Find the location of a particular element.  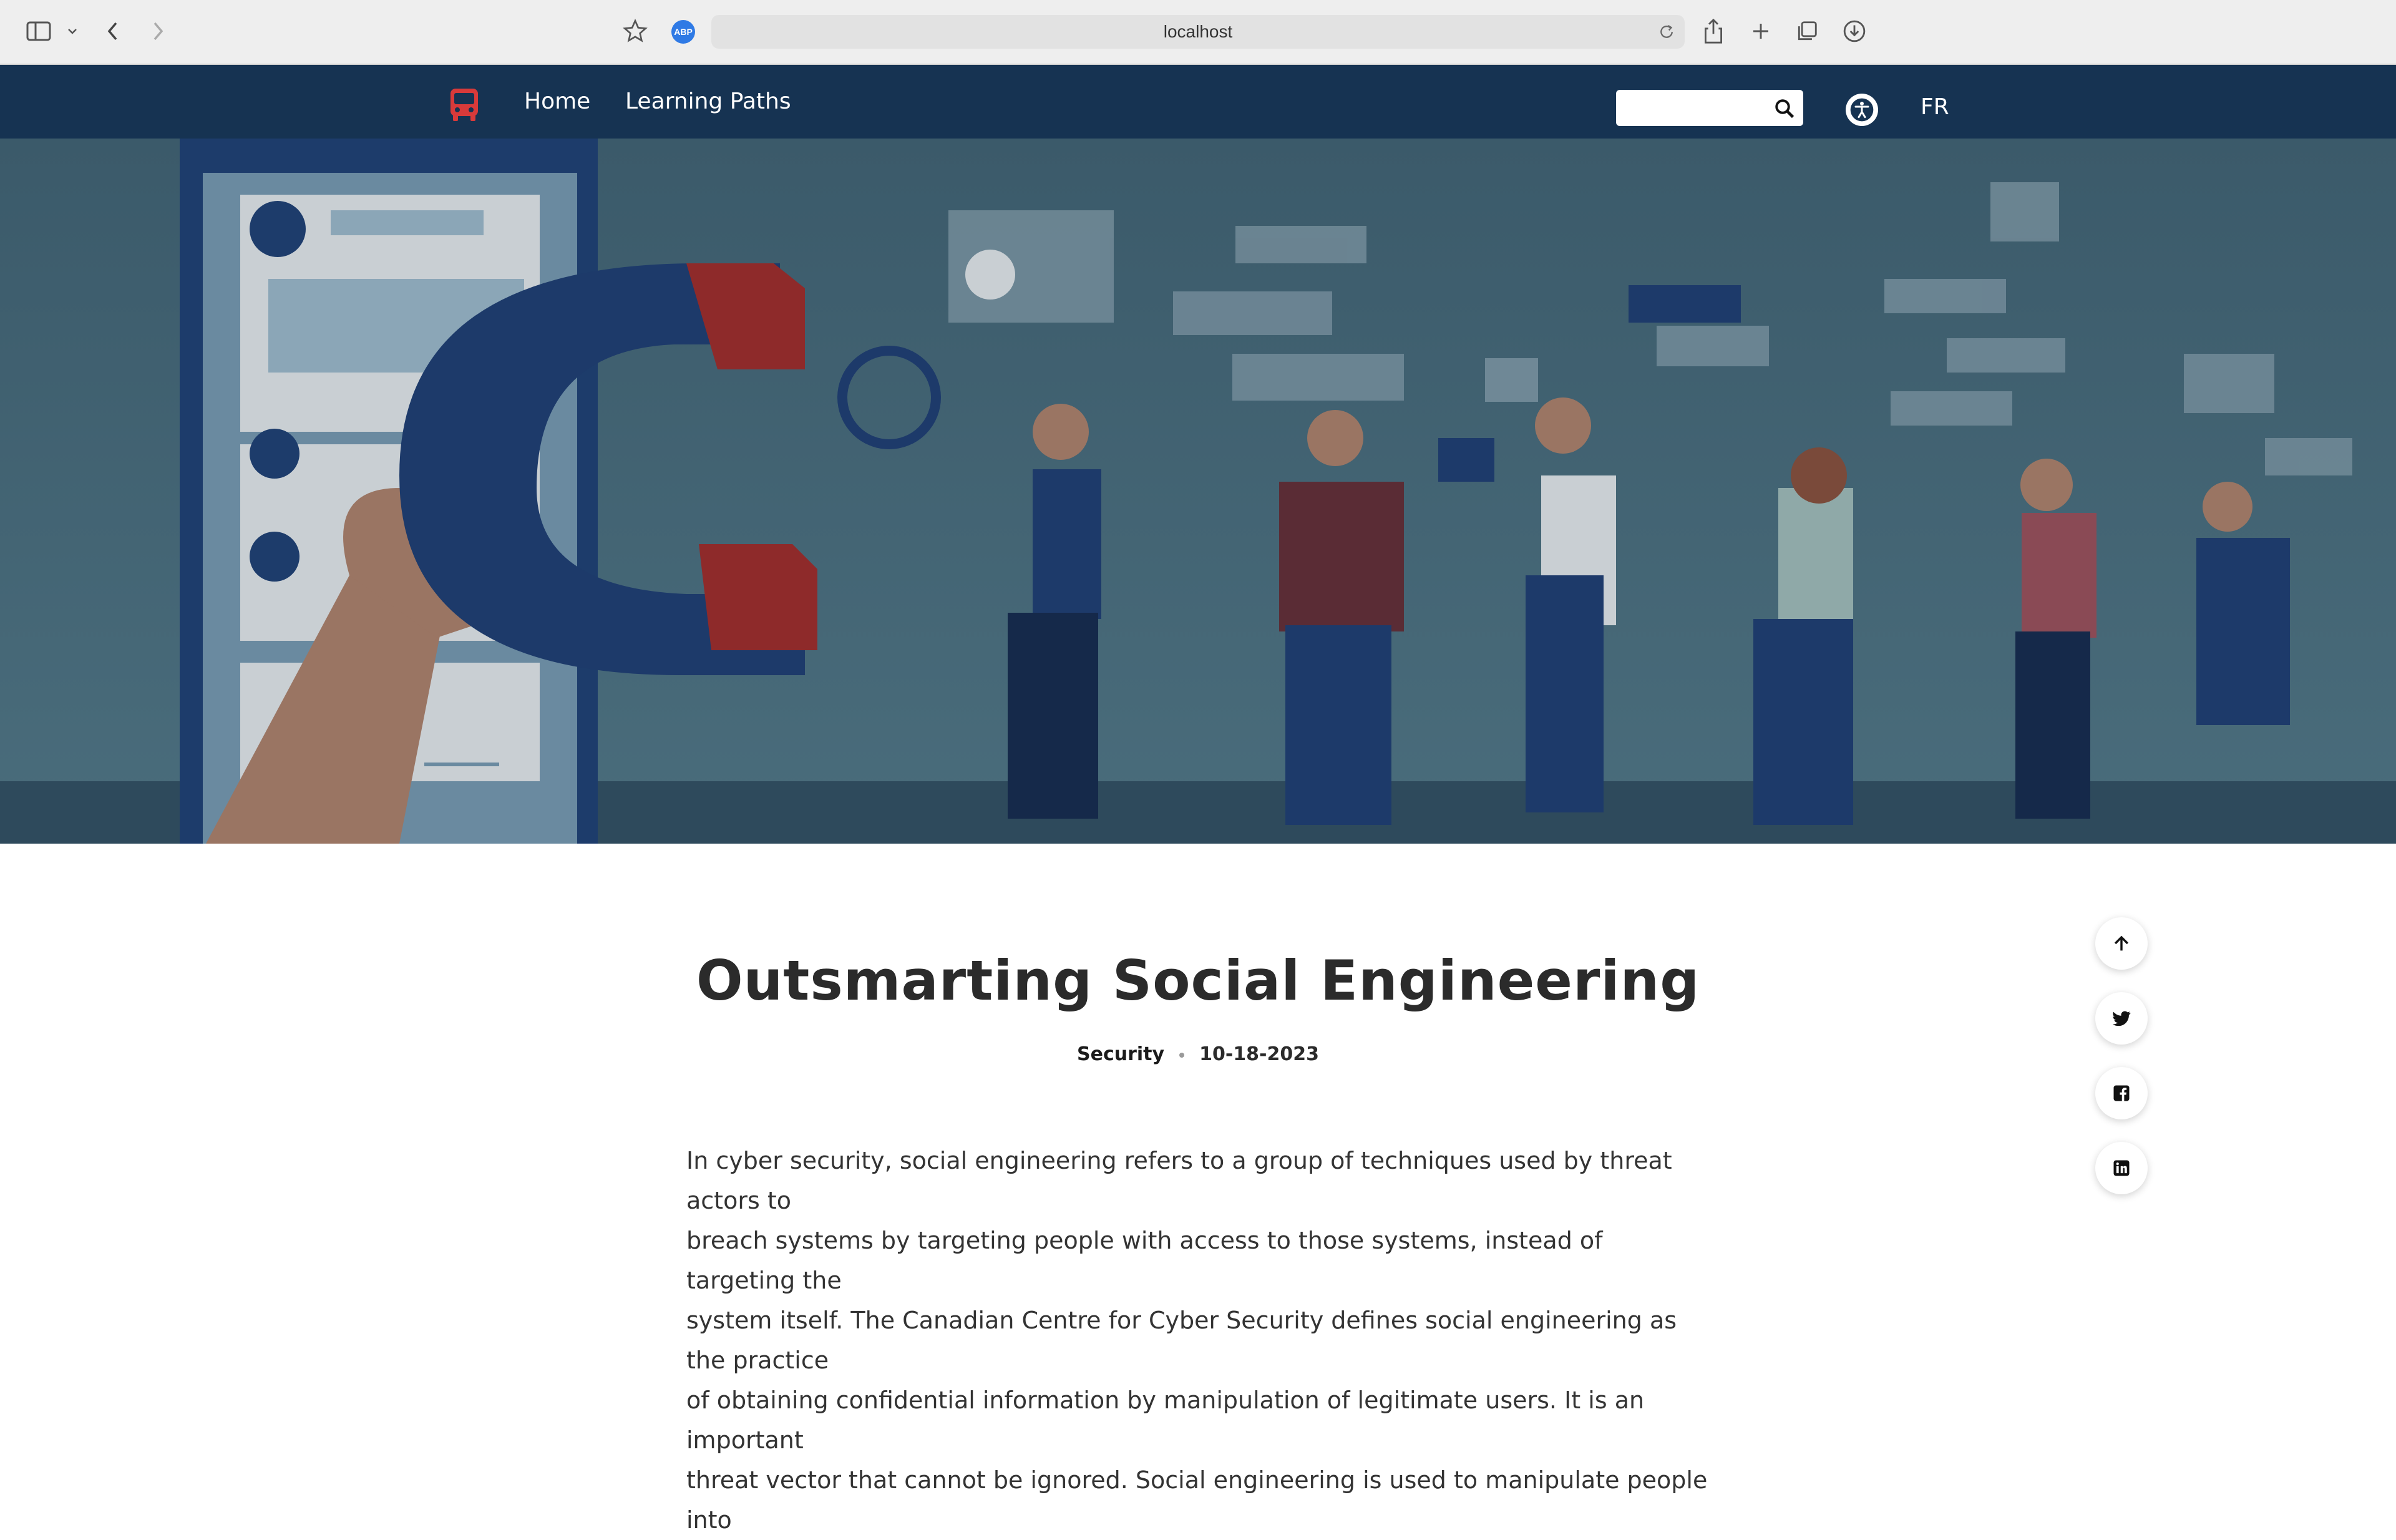

separator-dot is located at coordinates (1182, 1055).